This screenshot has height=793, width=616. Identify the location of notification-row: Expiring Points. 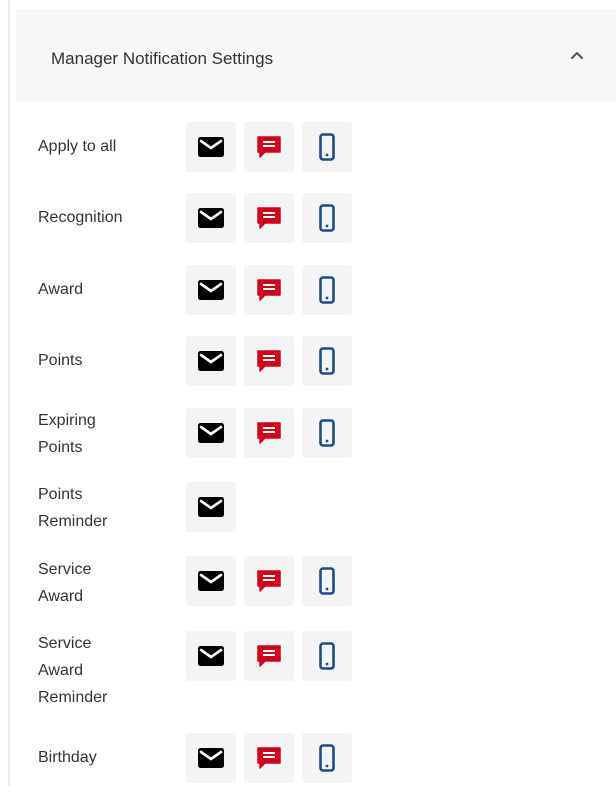
(203, 438).